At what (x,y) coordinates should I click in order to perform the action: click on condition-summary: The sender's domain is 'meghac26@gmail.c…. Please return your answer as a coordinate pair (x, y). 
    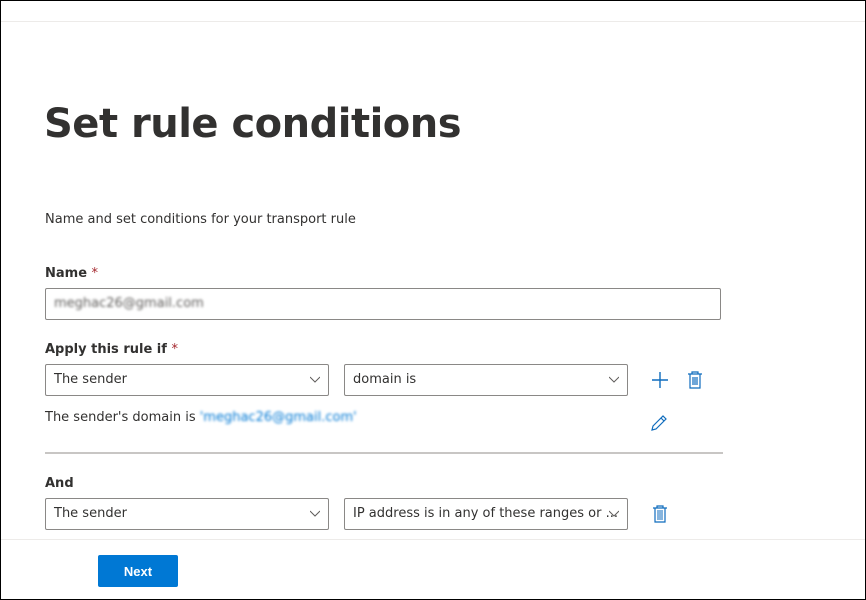
    Looking at the image, I should click on (201, 417).